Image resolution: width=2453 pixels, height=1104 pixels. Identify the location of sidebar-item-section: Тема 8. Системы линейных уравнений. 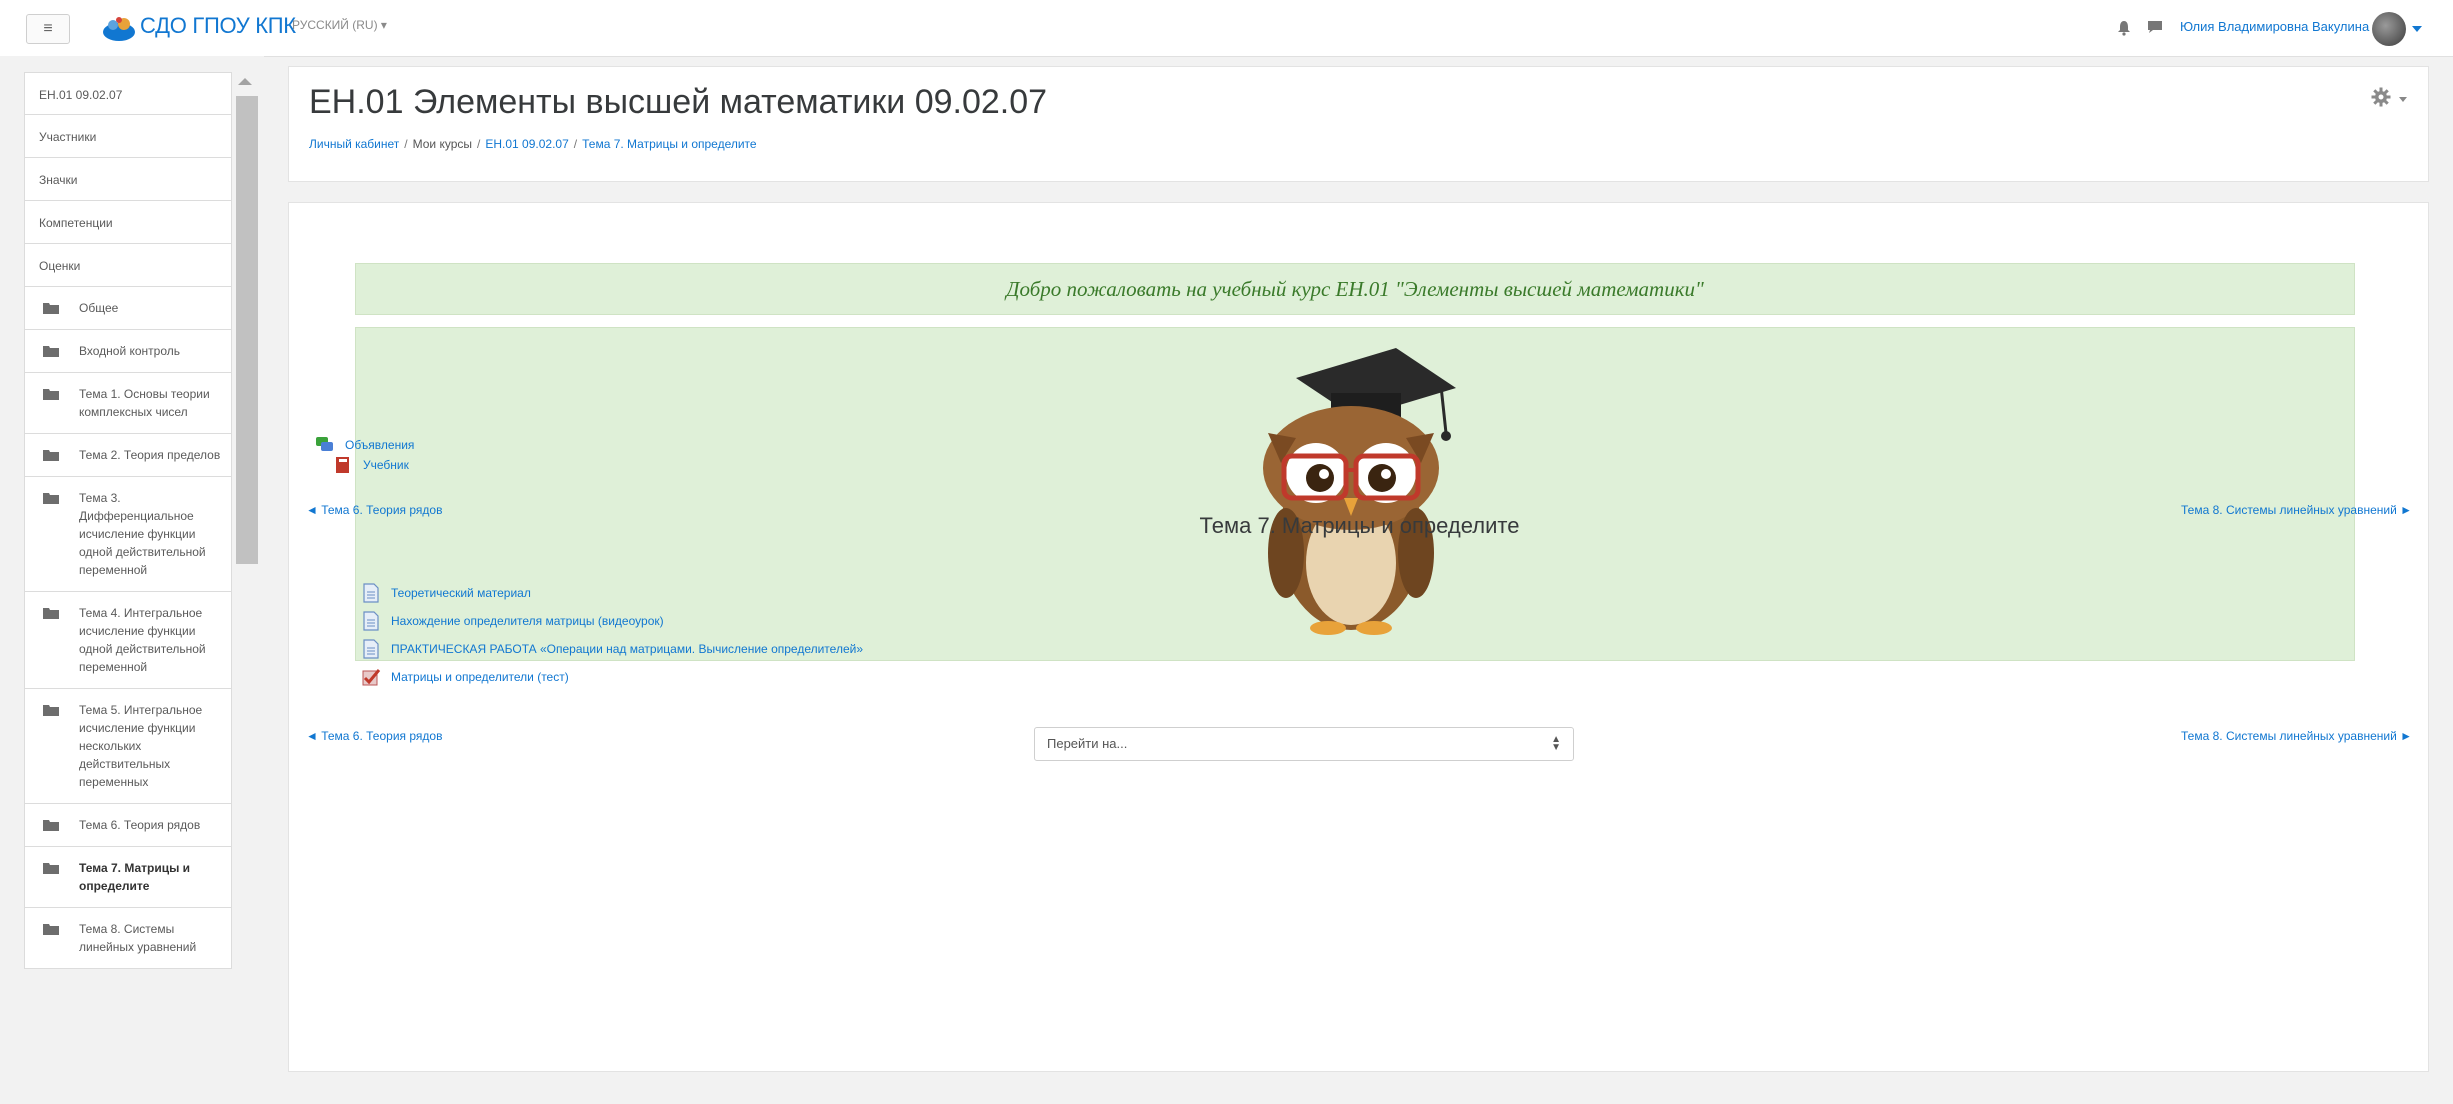
(128, 938).